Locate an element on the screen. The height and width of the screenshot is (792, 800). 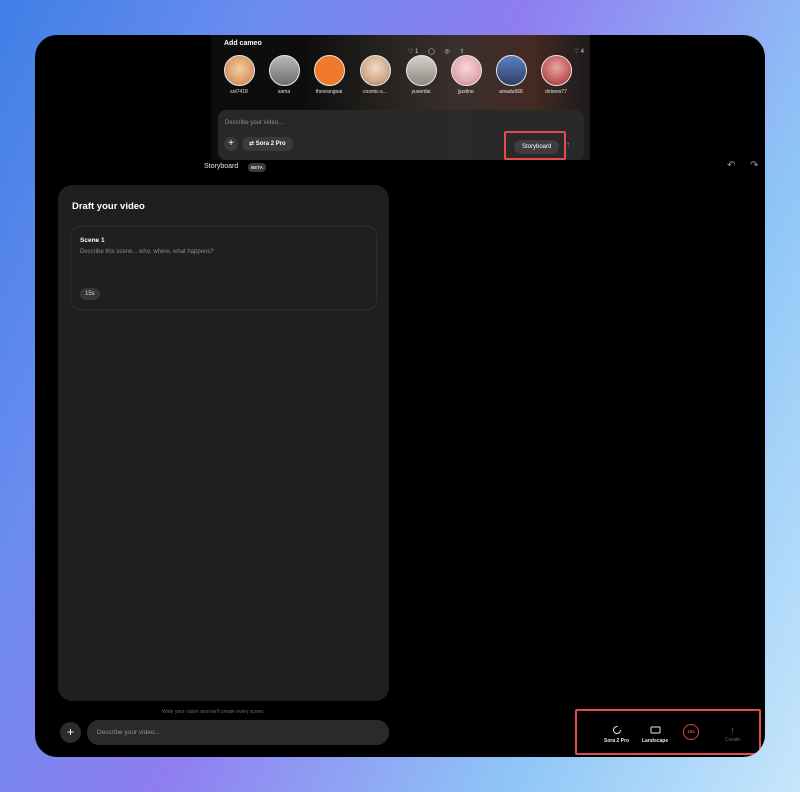
storyboard-label: Storyboard is located at coordinates (221, 166).